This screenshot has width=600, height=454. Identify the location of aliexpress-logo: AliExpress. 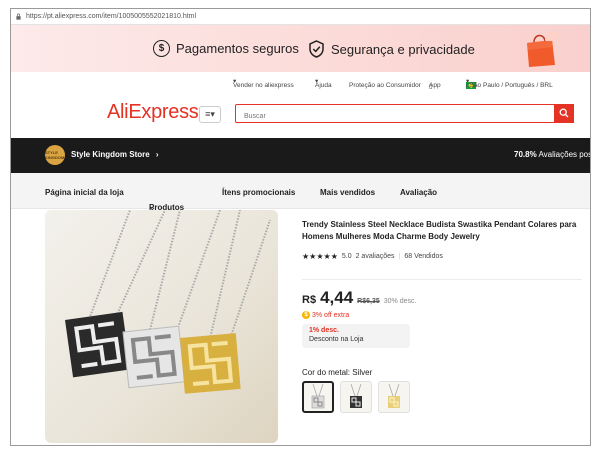
(153, 112).